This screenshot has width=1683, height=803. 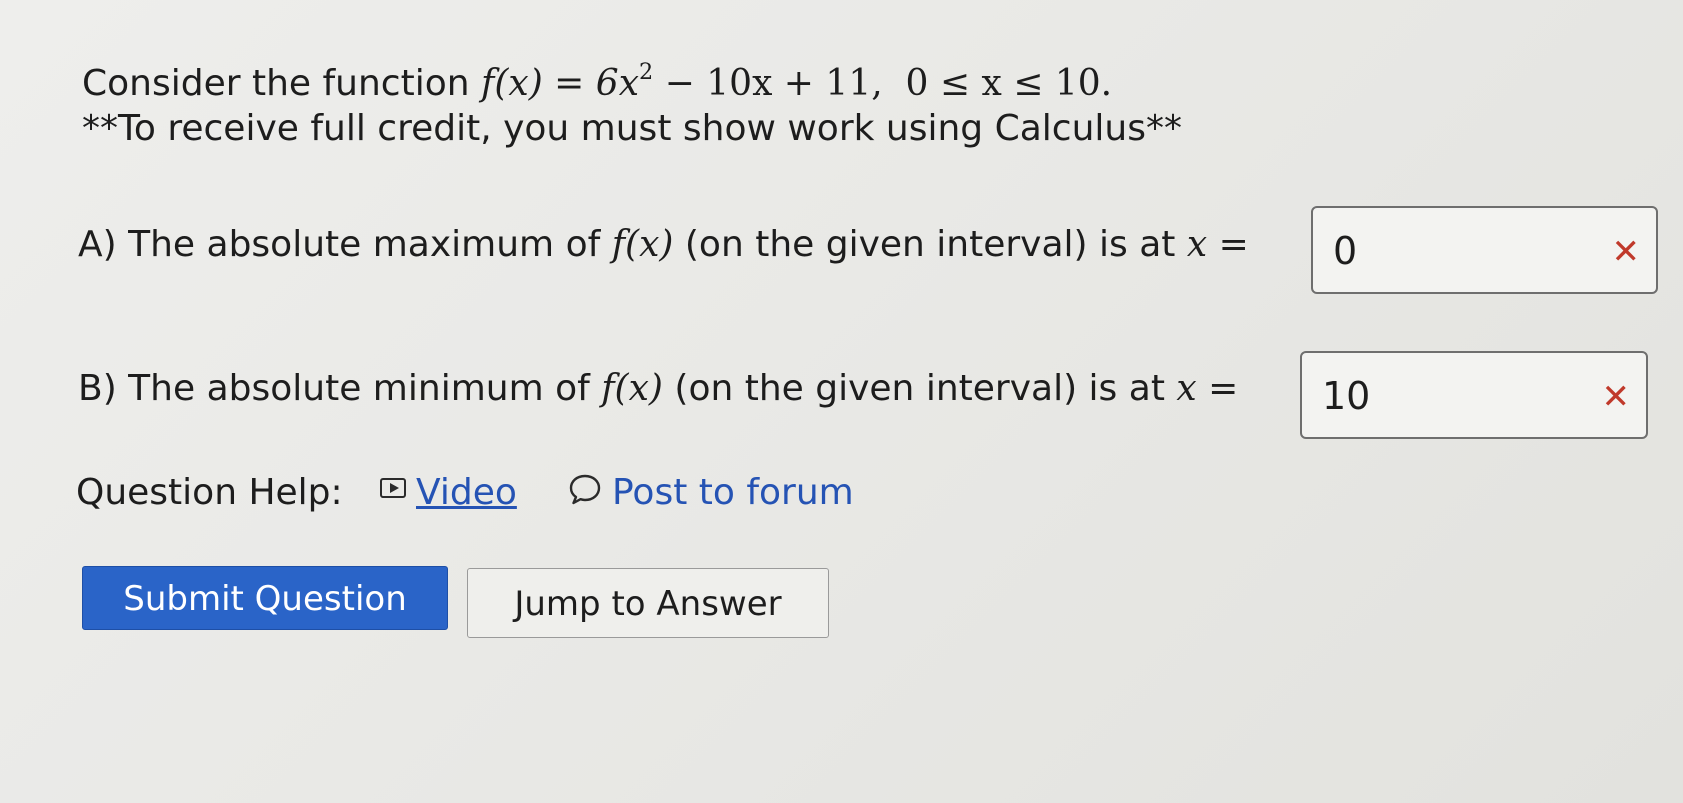 I want to click on video-link-label: Video, so click(x=466, y=492).